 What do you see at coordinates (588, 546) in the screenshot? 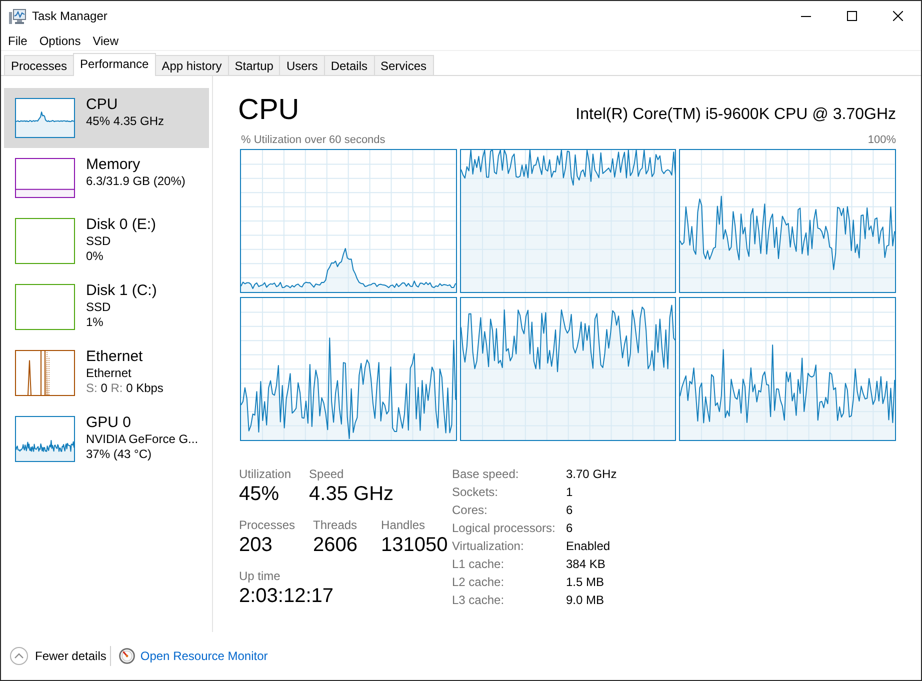
I see `spec-value: Enabled` at bounding box center [588, 546].